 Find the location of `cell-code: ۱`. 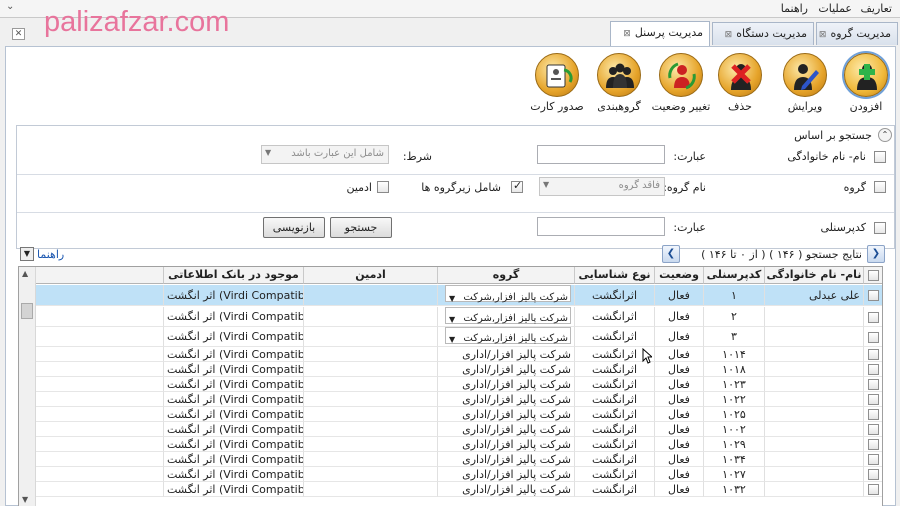

cell-code: ۱ is located at coordinates (734, 295).